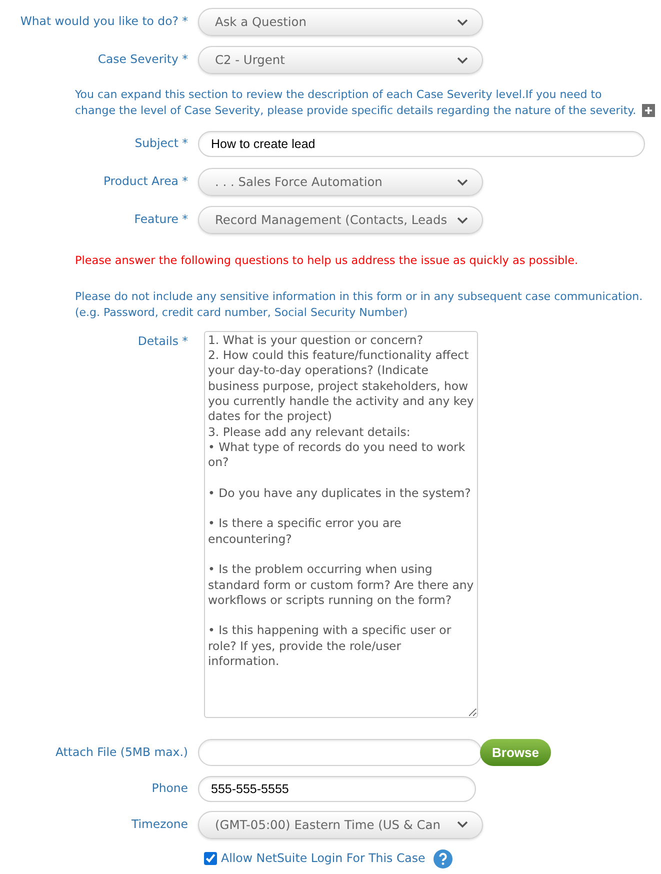 The height and width of the screenshot is (874, 661). What do you see at coordinates (337, 789) in the screenshot?
I see `text-field: 555-555-5555` at bounding box center [337, 789].